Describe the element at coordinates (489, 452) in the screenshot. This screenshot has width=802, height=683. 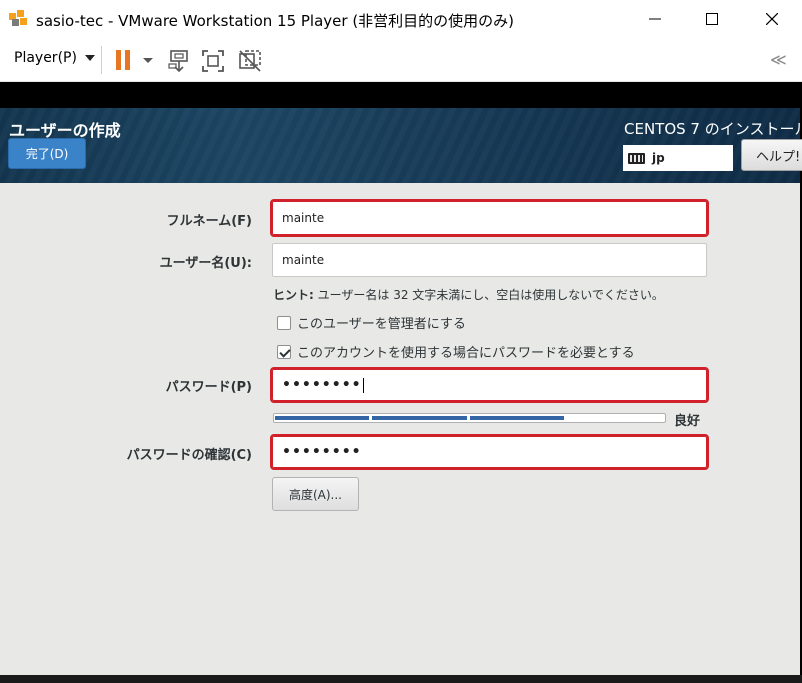
I see `confirm-password-input: ••••••••` at that location.